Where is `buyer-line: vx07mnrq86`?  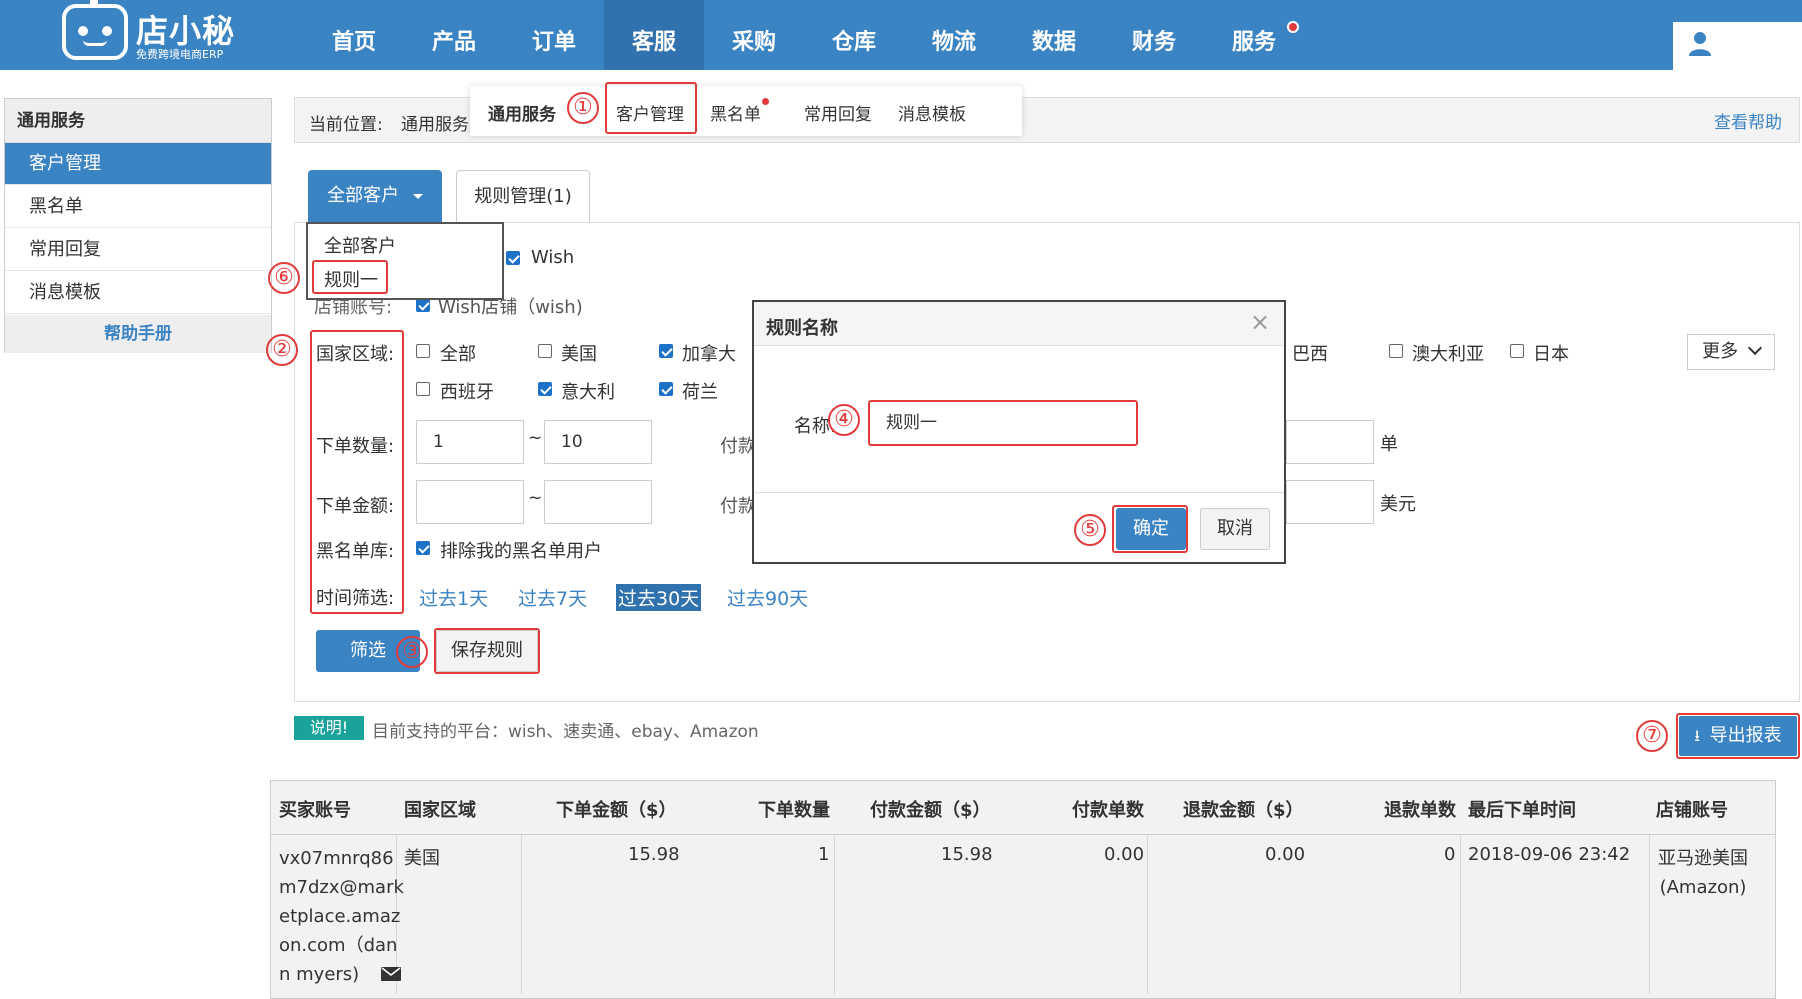
buyer-line: vx07mnrq86 is located at coordinates (336, 858).